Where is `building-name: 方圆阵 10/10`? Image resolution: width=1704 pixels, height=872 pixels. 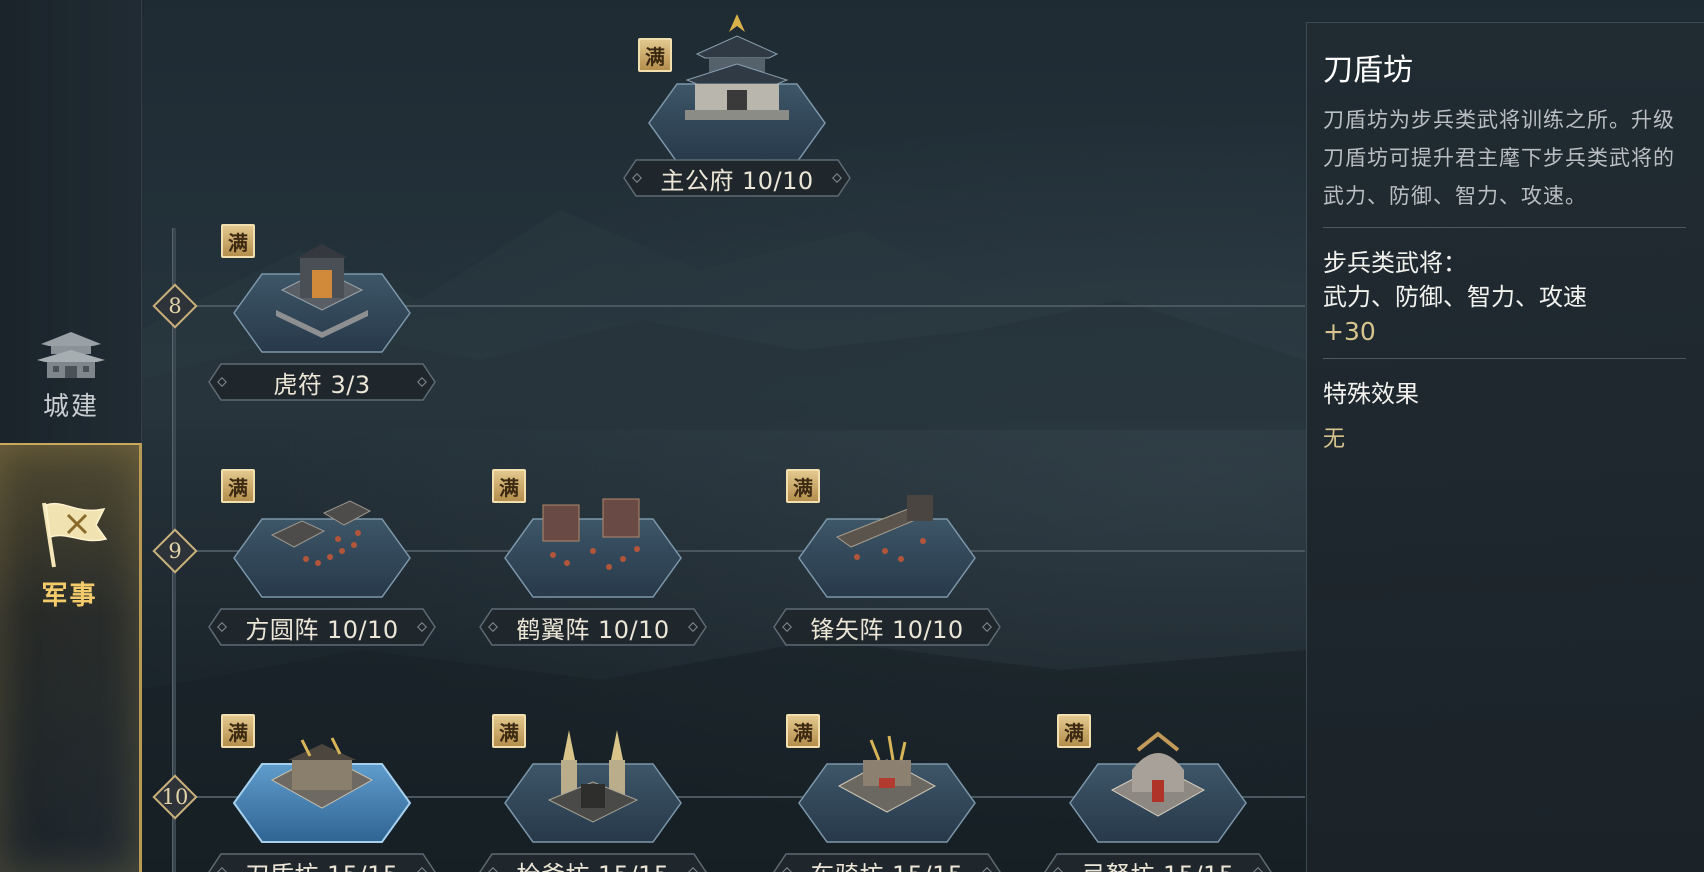 building-name: 方圆阵 10/10 is located at coordinates (322, 629).